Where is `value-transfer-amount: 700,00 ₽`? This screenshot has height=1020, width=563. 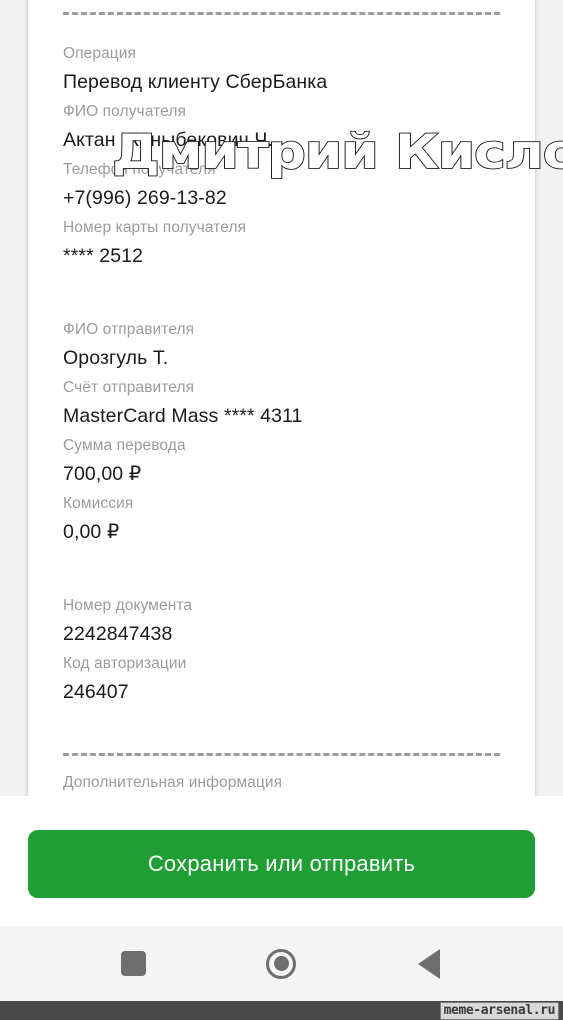 value-transfer-amount: 700,00 ₽ is located at coordinates (102, 474).